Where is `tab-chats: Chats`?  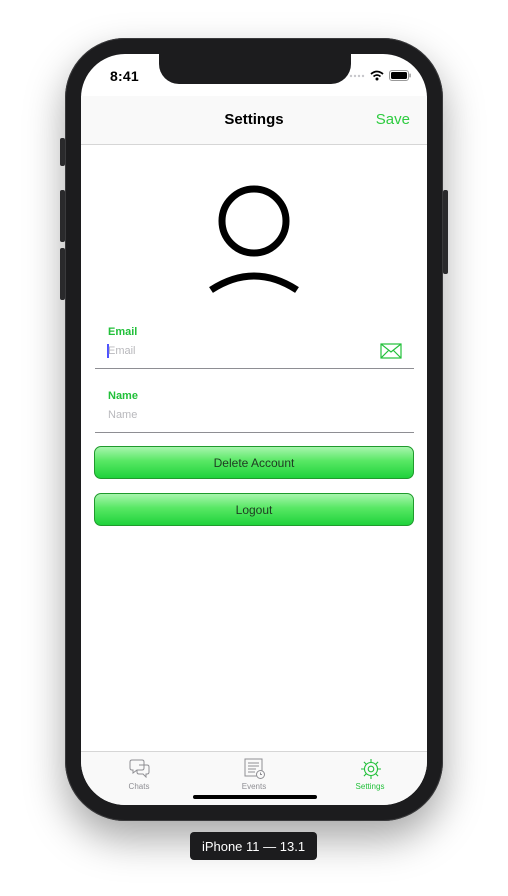
tab-chats: Chats is located at coordinates (139, 776).